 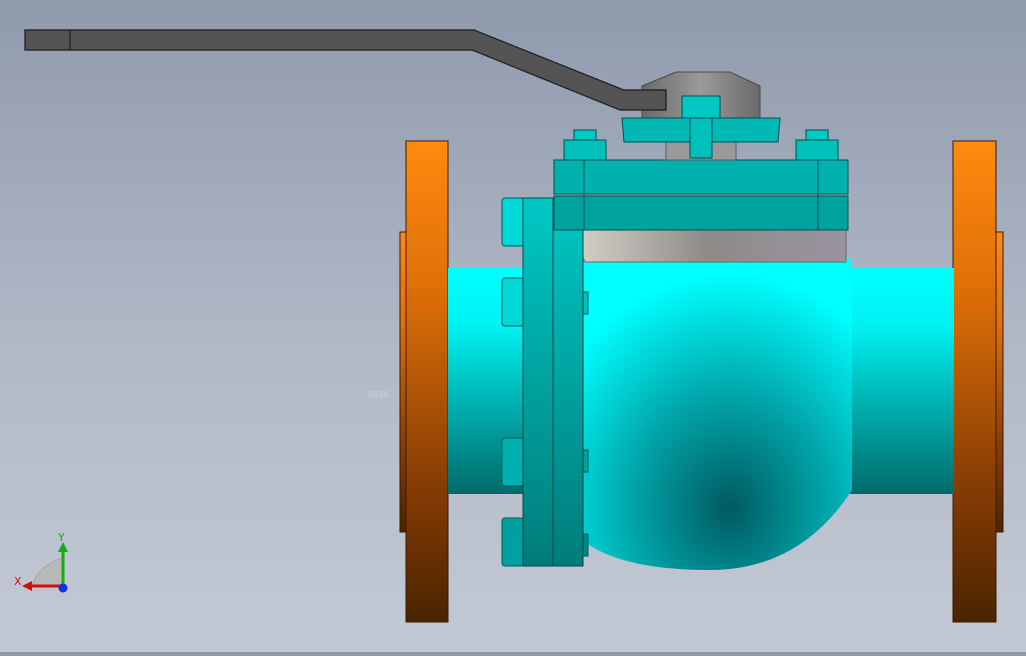 I want to click on body-flange-plates, so click(x=553, y=382).